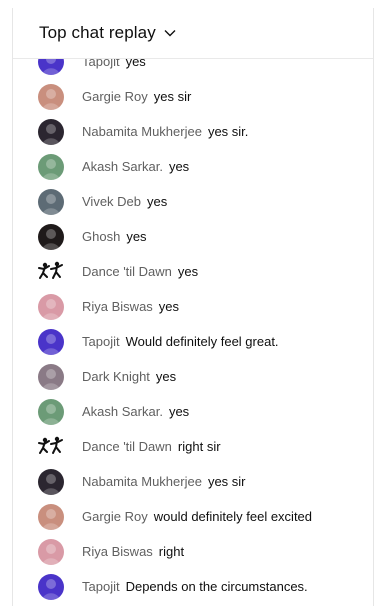 Image resolution: width=374 pixels, height=608 pixels. I want to click on chat-message-text: yes sir., so click(228, 131).